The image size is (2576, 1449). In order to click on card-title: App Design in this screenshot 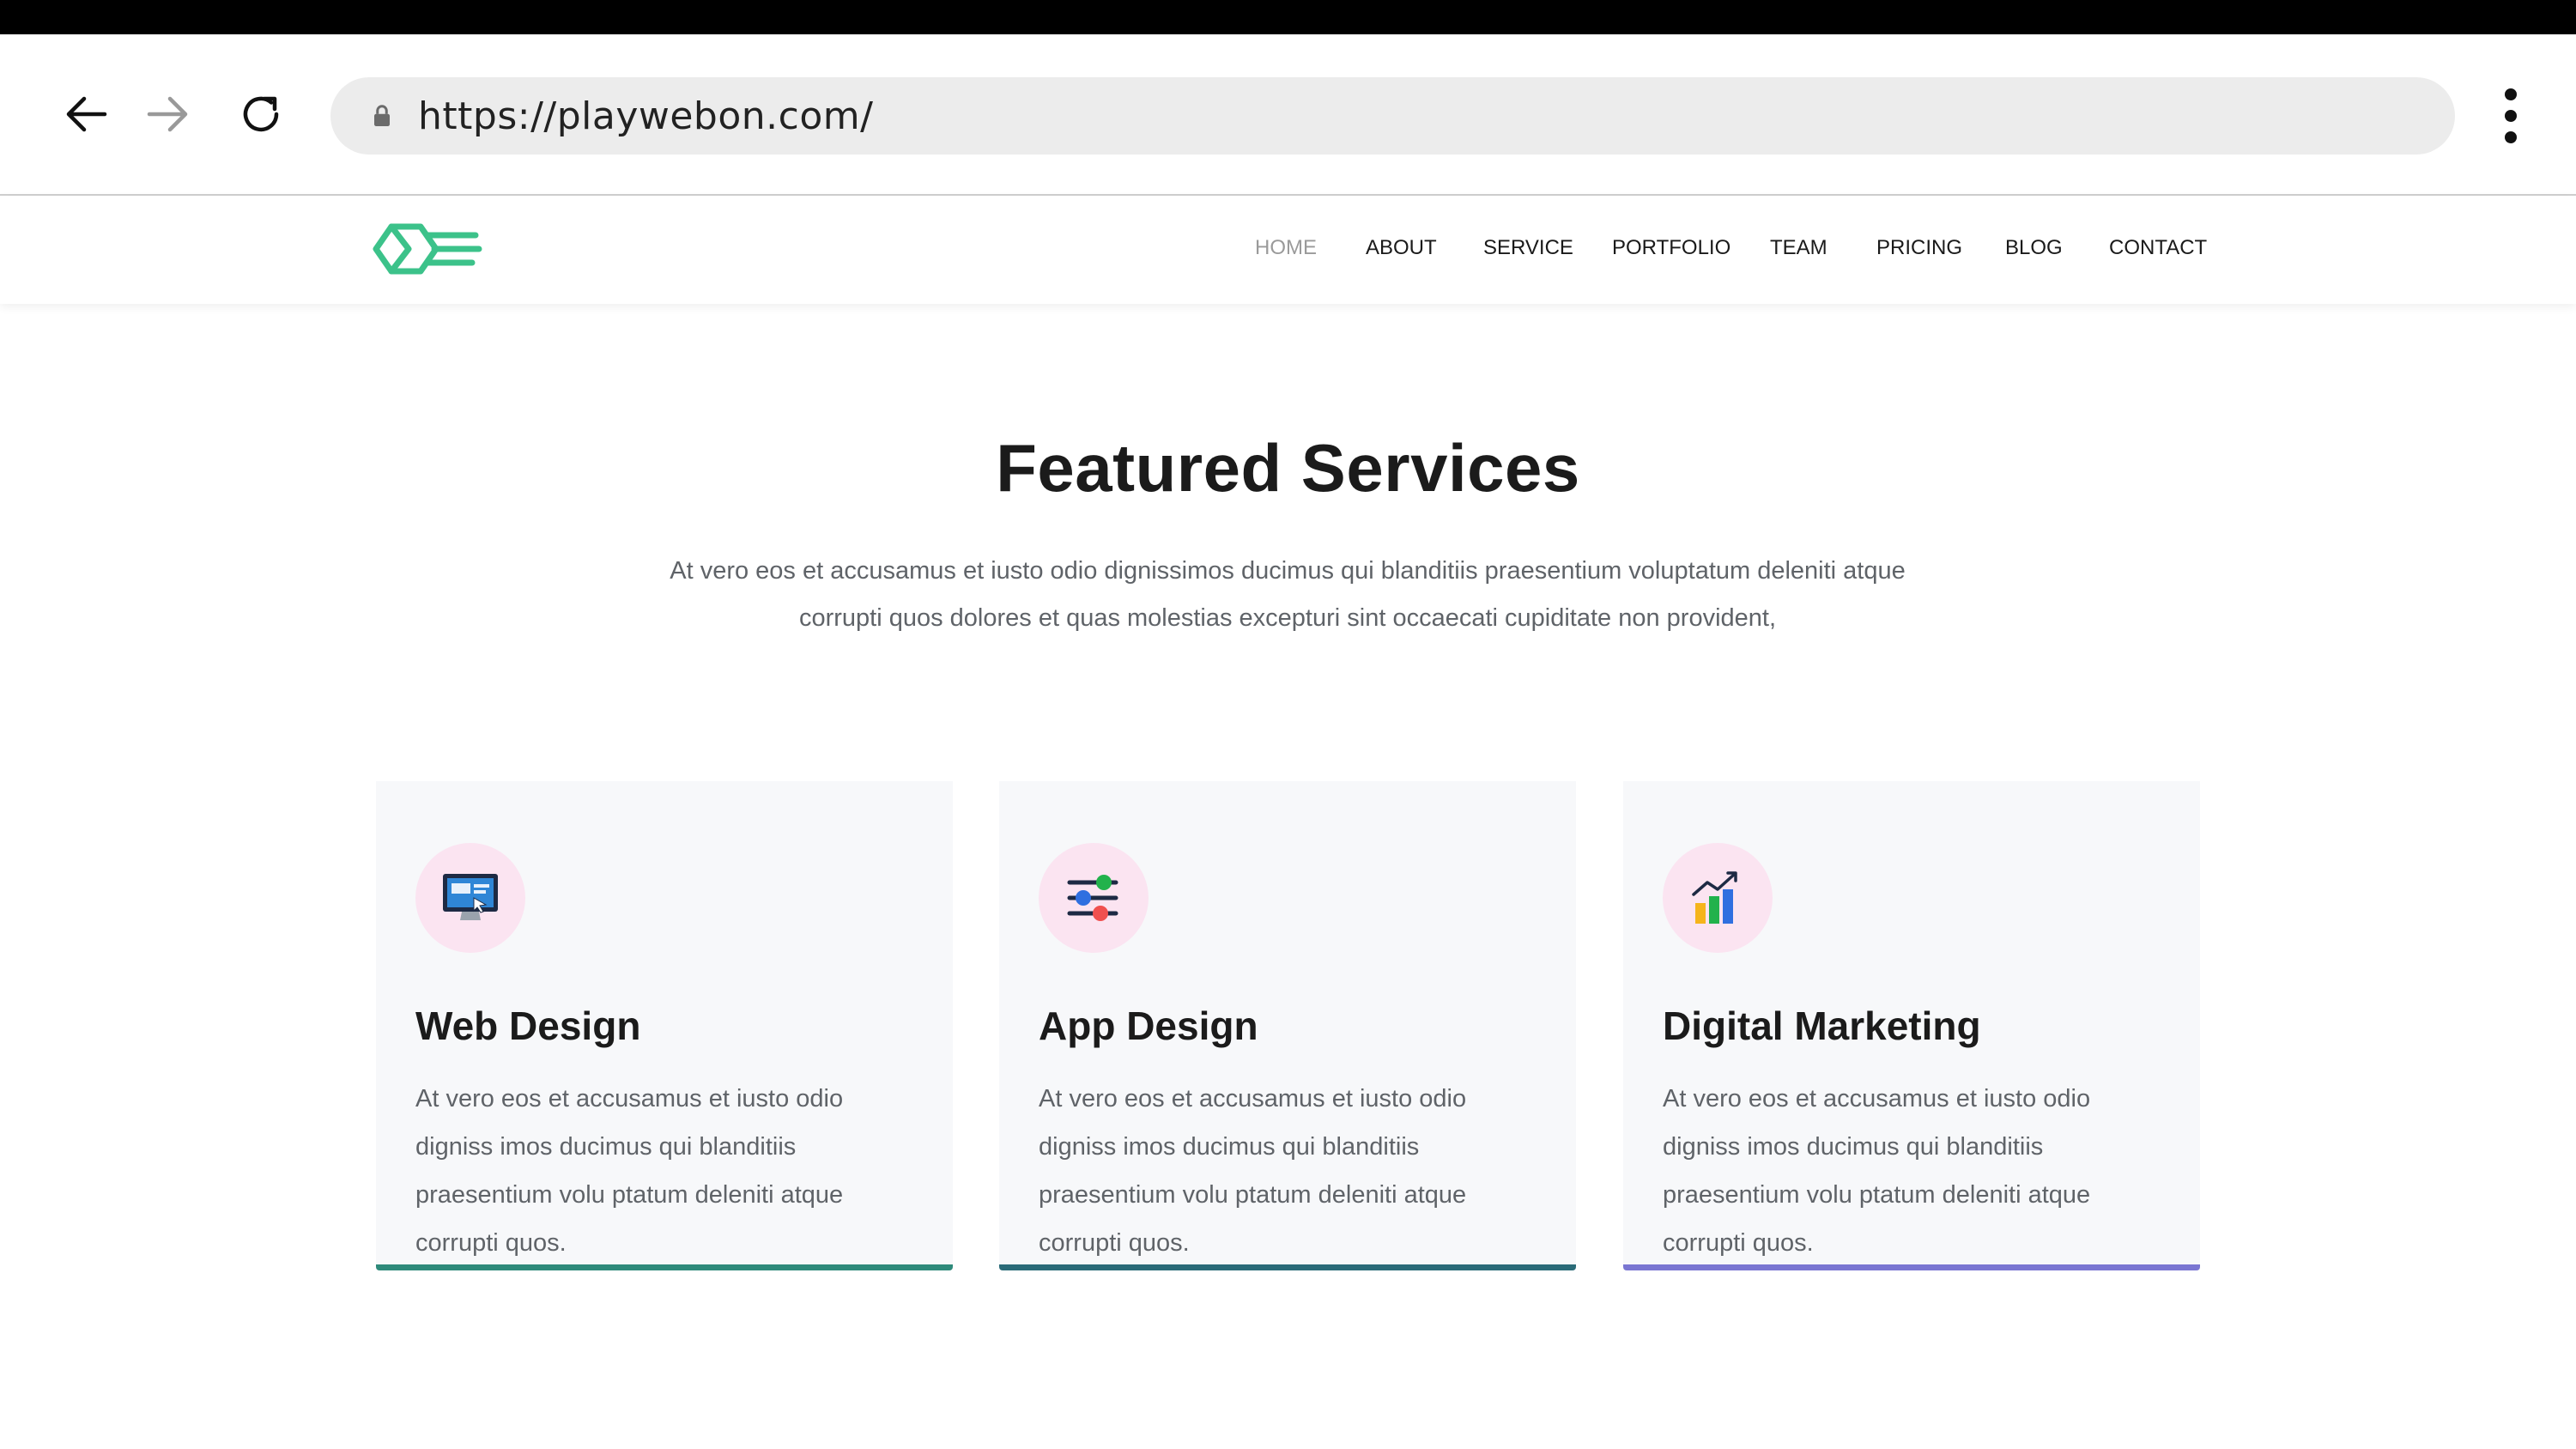, I will do `click(1148, 1025)`.